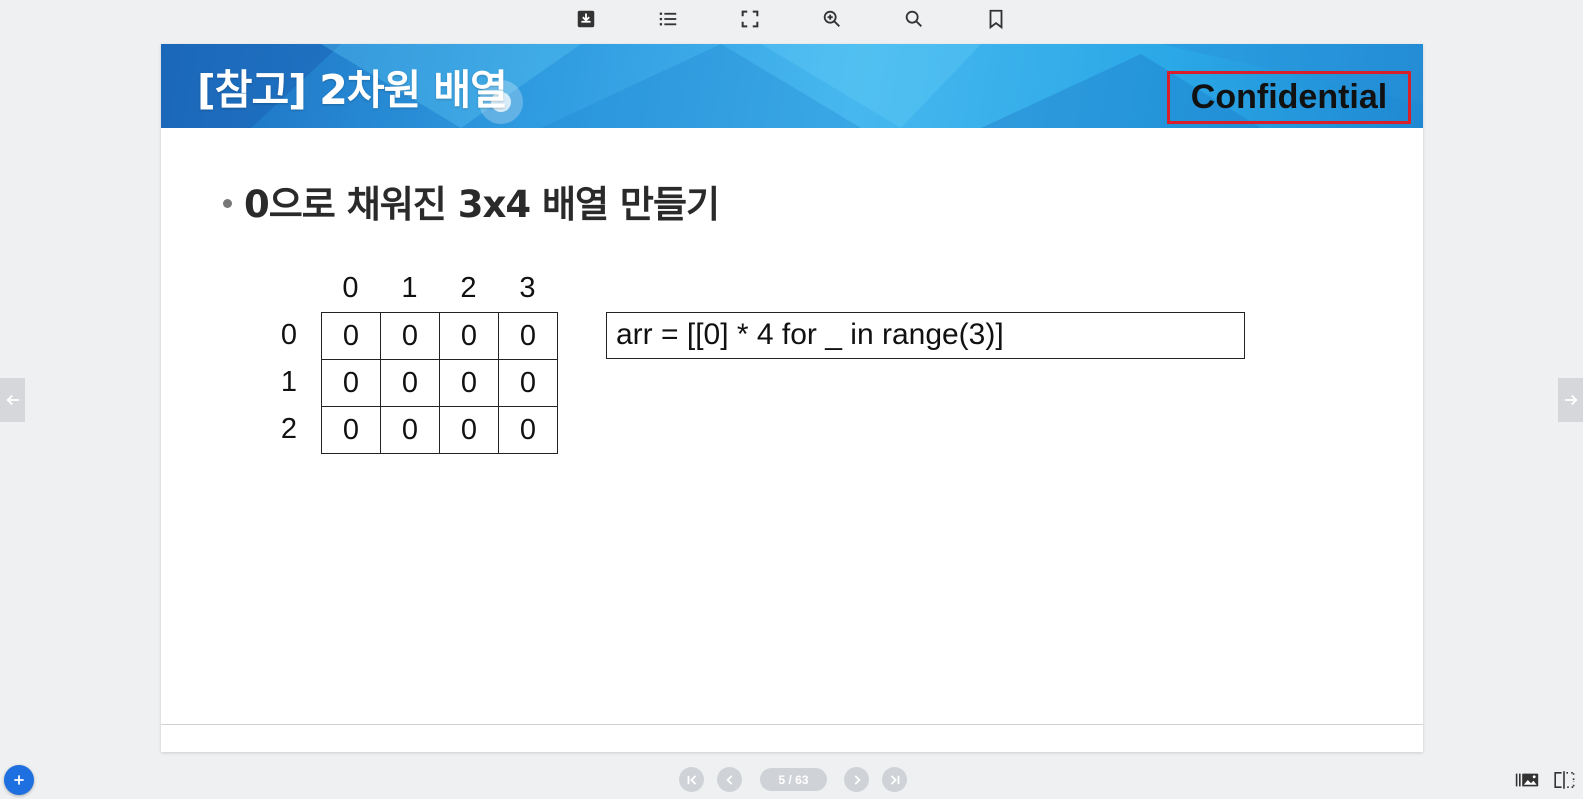  I want to click on array-grid: 0 0 0 0 0 0 0 0 0 0 0 0, so click(439, 383).